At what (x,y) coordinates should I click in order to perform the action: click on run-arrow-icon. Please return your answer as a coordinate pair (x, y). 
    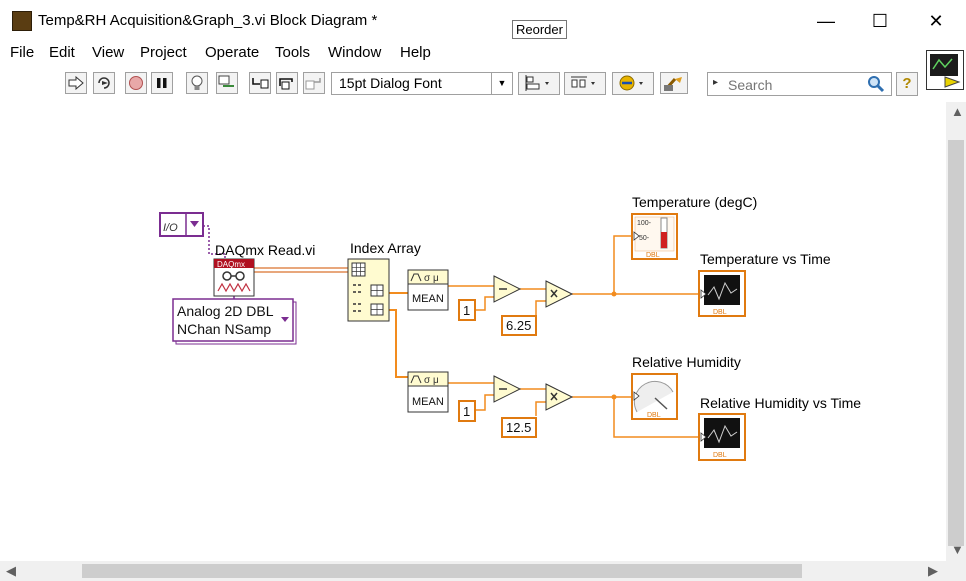
    Looking at the image, I should click on (76, 83).